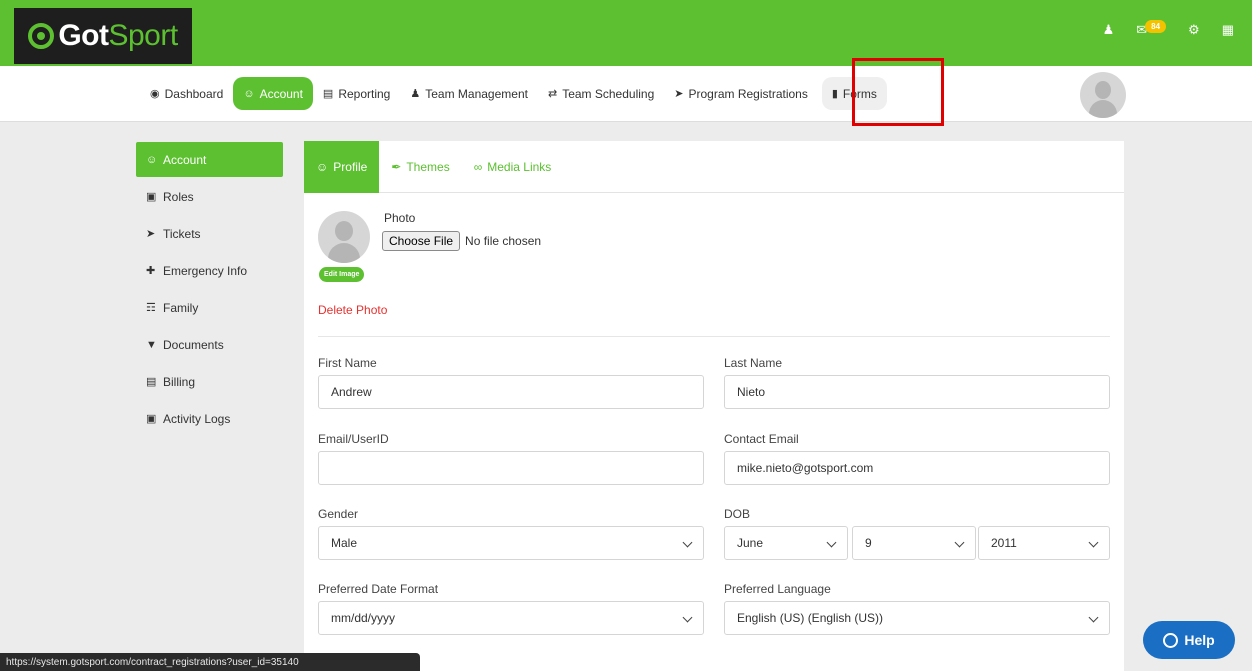  What do you see at coordinates (601, 93) in the screenshot?
I see `nav-team-scheduling: ⇄ Team Scheduling` at bounding box center [601, 93].